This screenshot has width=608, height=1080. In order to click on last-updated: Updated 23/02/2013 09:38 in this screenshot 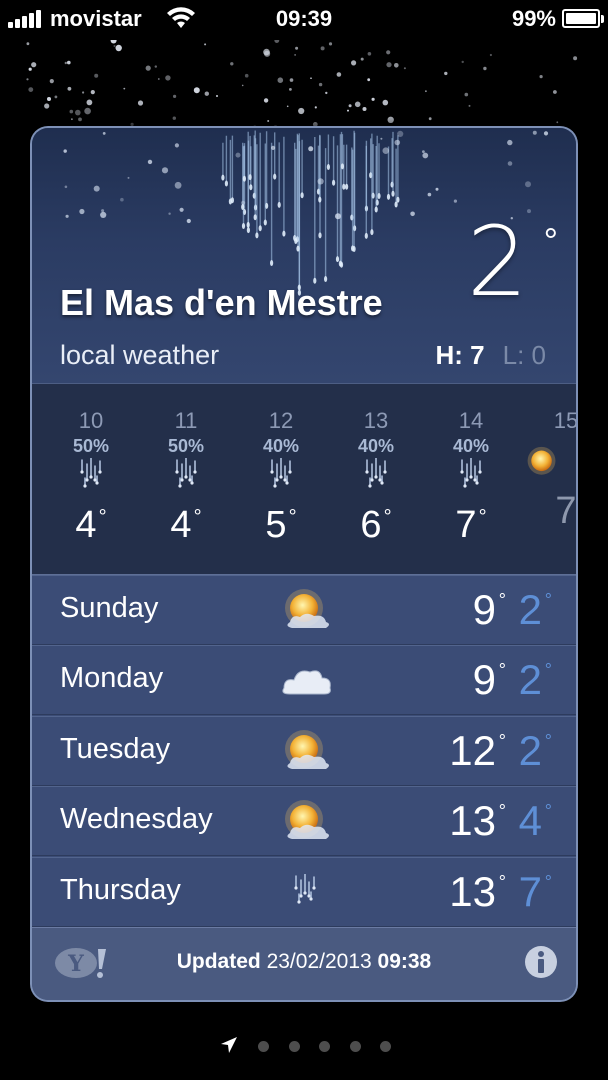, I will do `click(304, 962)`.